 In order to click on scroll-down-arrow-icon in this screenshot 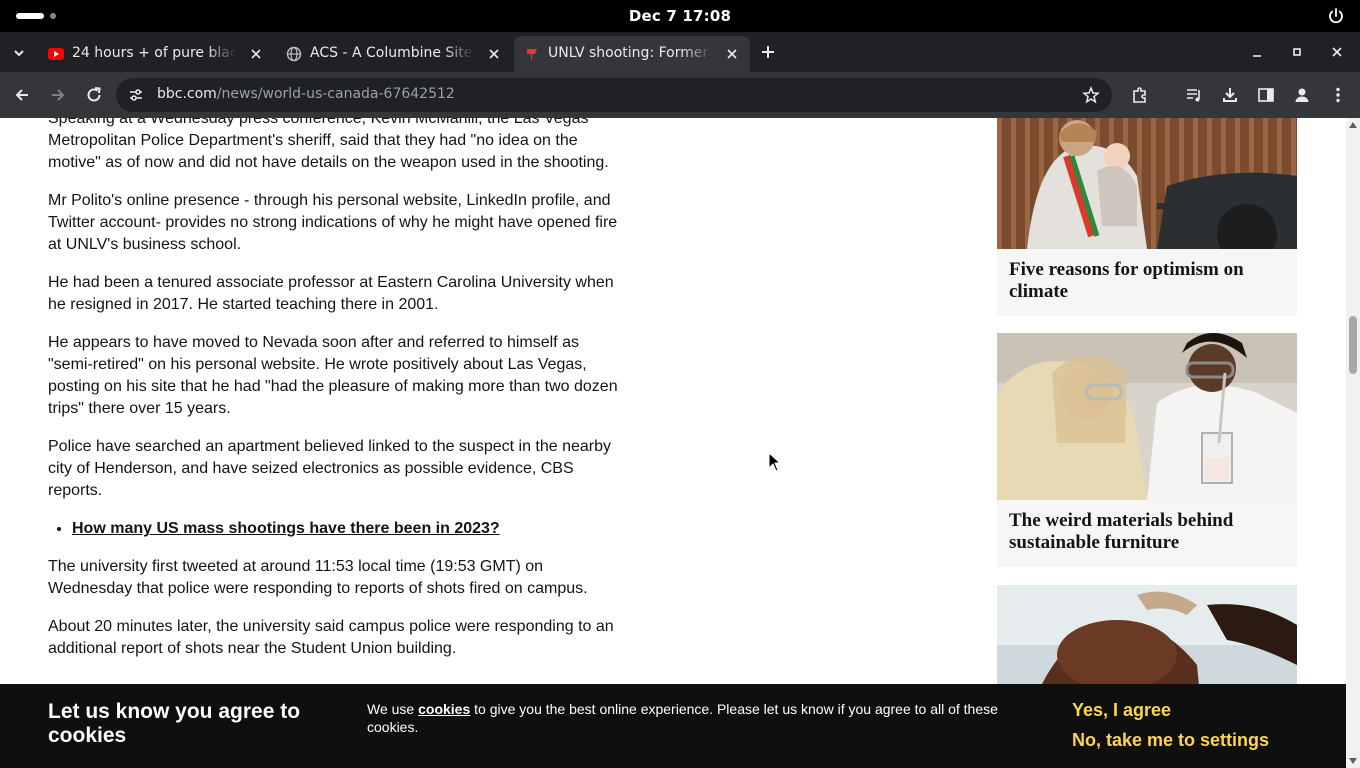, I will do `click(1353, 761)`.